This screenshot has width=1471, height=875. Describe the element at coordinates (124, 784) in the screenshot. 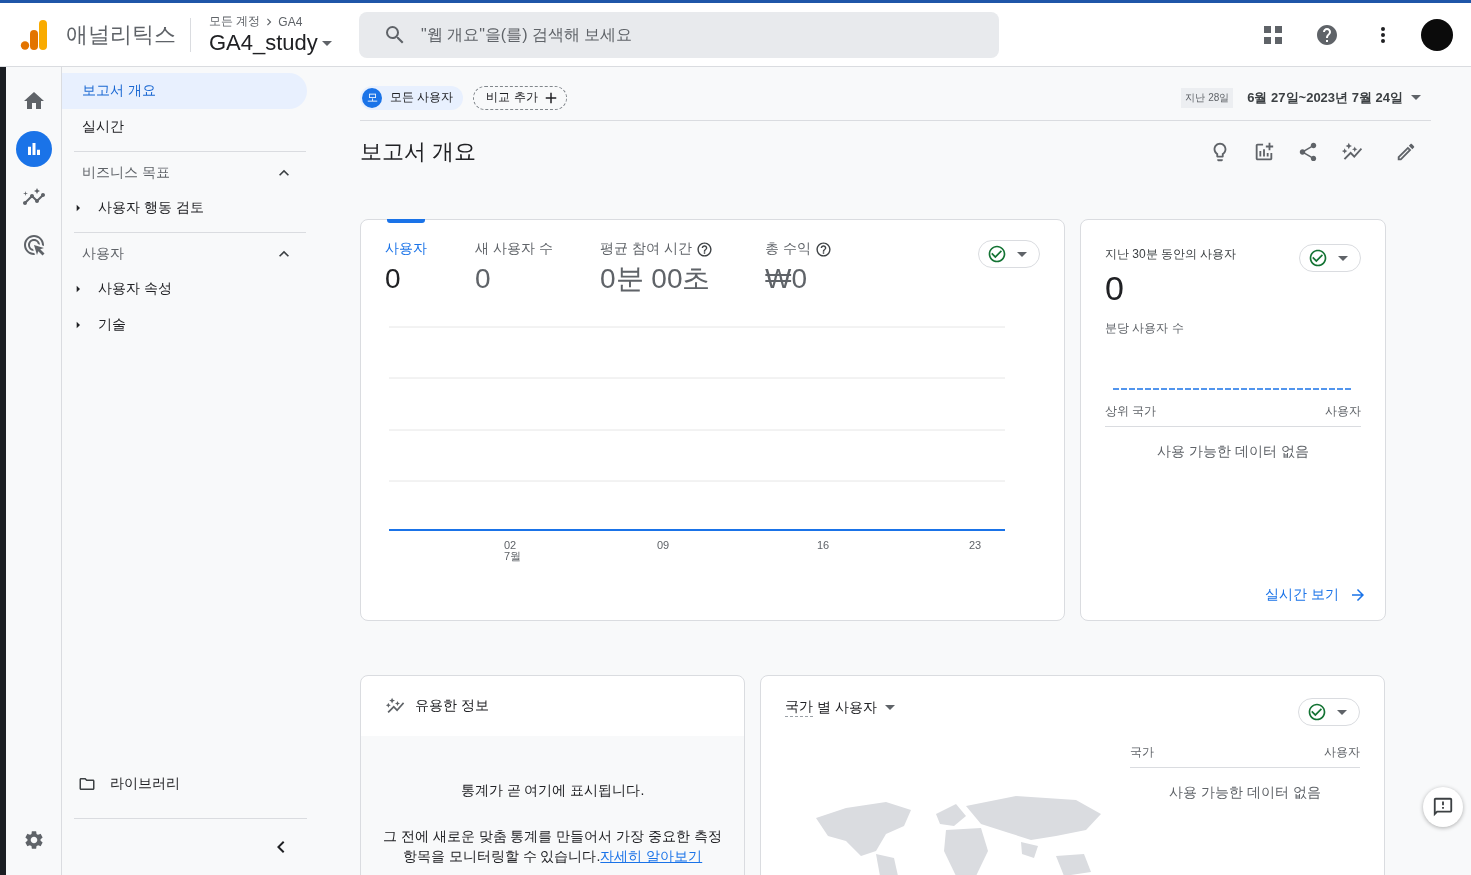

I see `library-item: 라이브러리` at that location.